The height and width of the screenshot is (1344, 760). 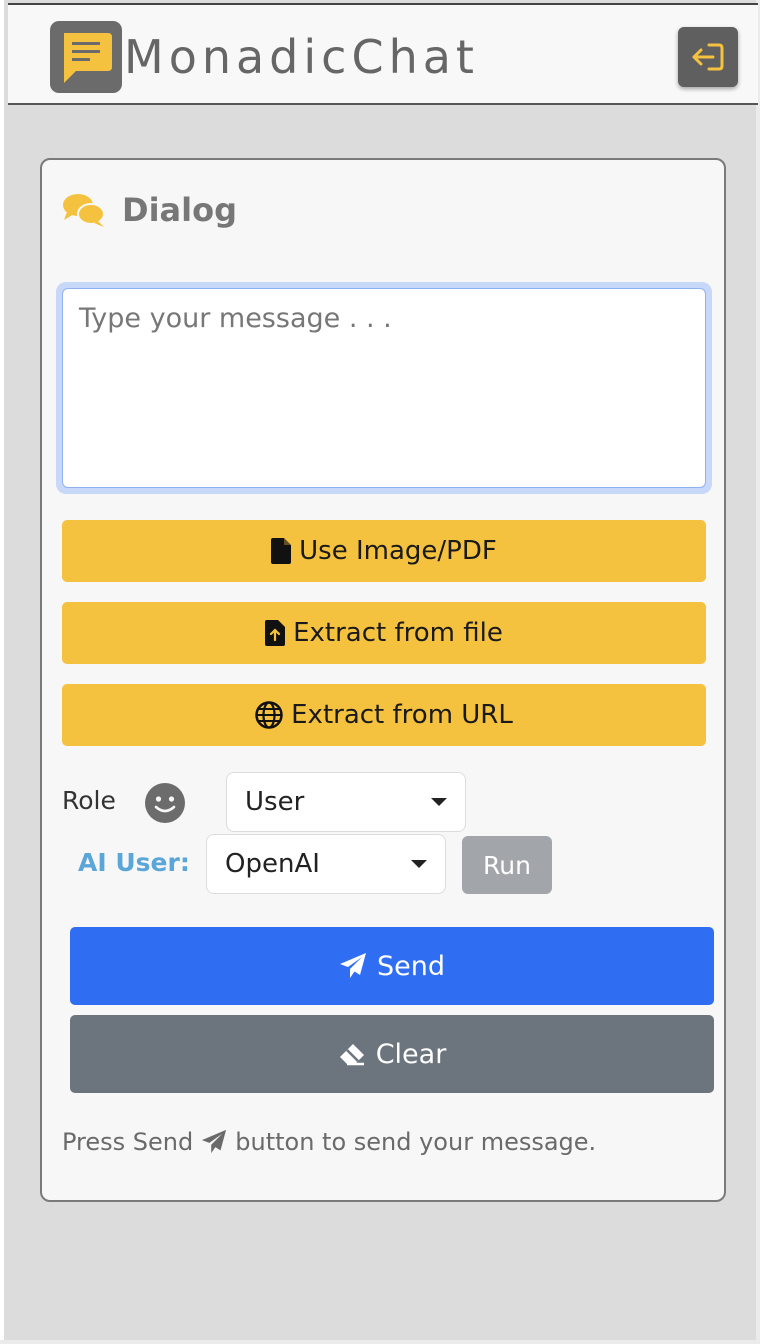 I want to click on comments-icon, so click(x=84, y=210).